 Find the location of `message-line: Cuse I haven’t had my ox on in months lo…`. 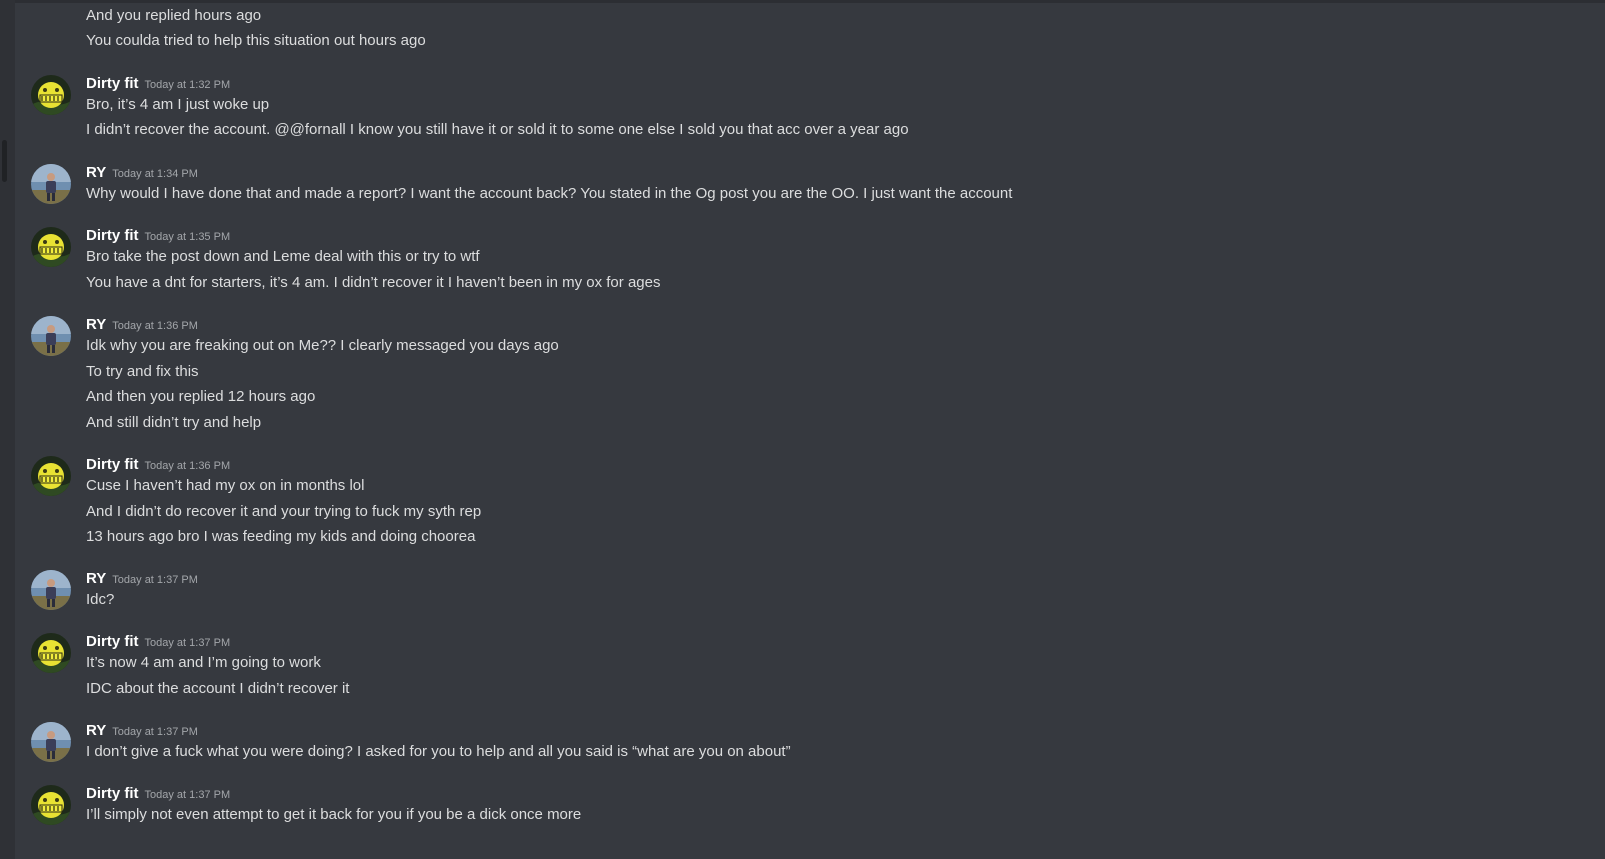

message-line: Cuse I haven’t had my ox on in months lo… is located at coordinates (225, 485).